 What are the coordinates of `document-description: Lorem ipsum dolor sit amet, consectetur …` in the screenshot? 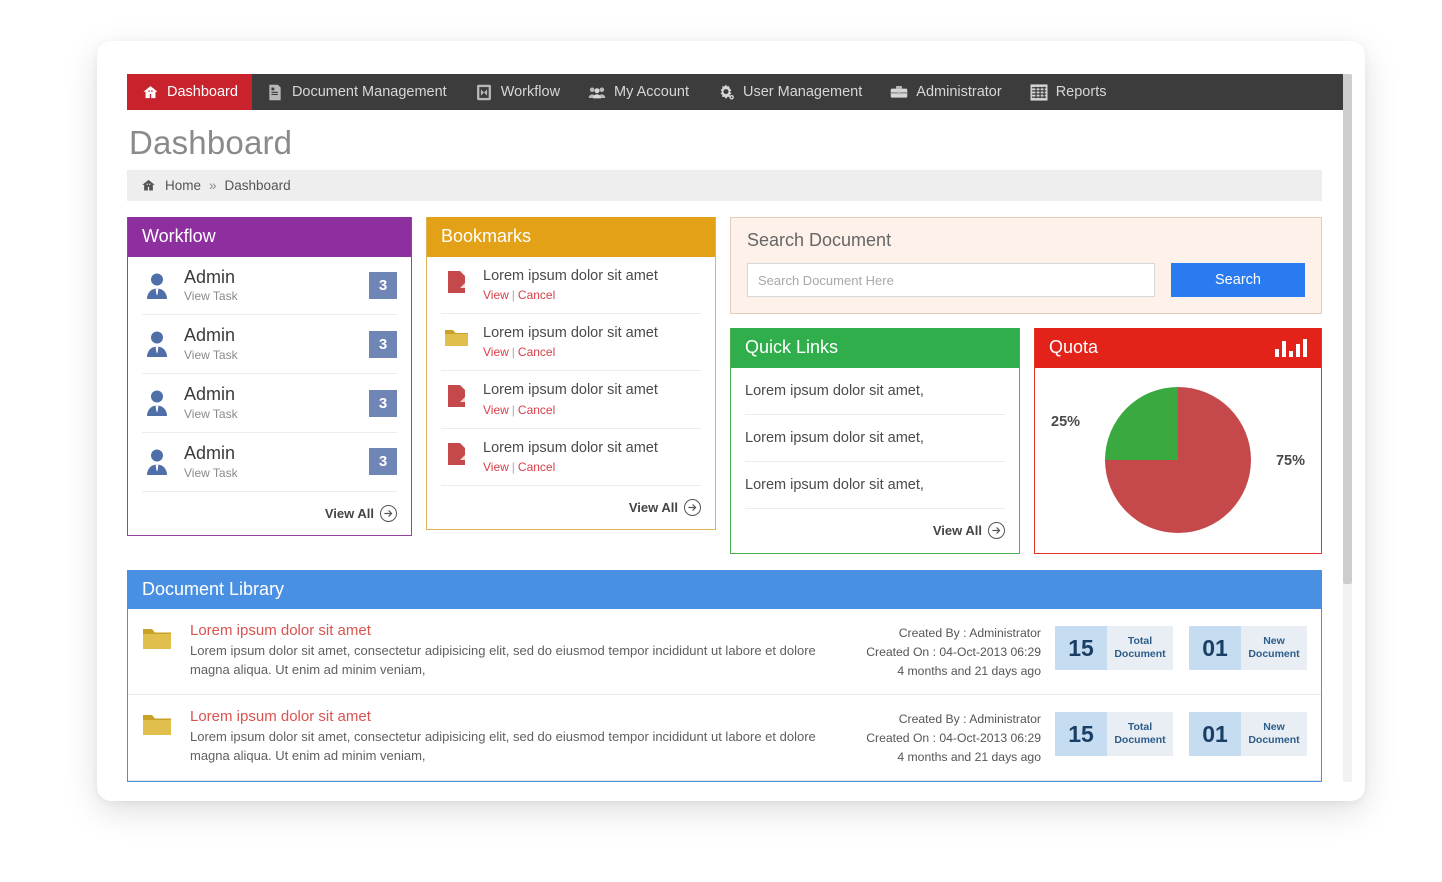 It's located at (503, 660).